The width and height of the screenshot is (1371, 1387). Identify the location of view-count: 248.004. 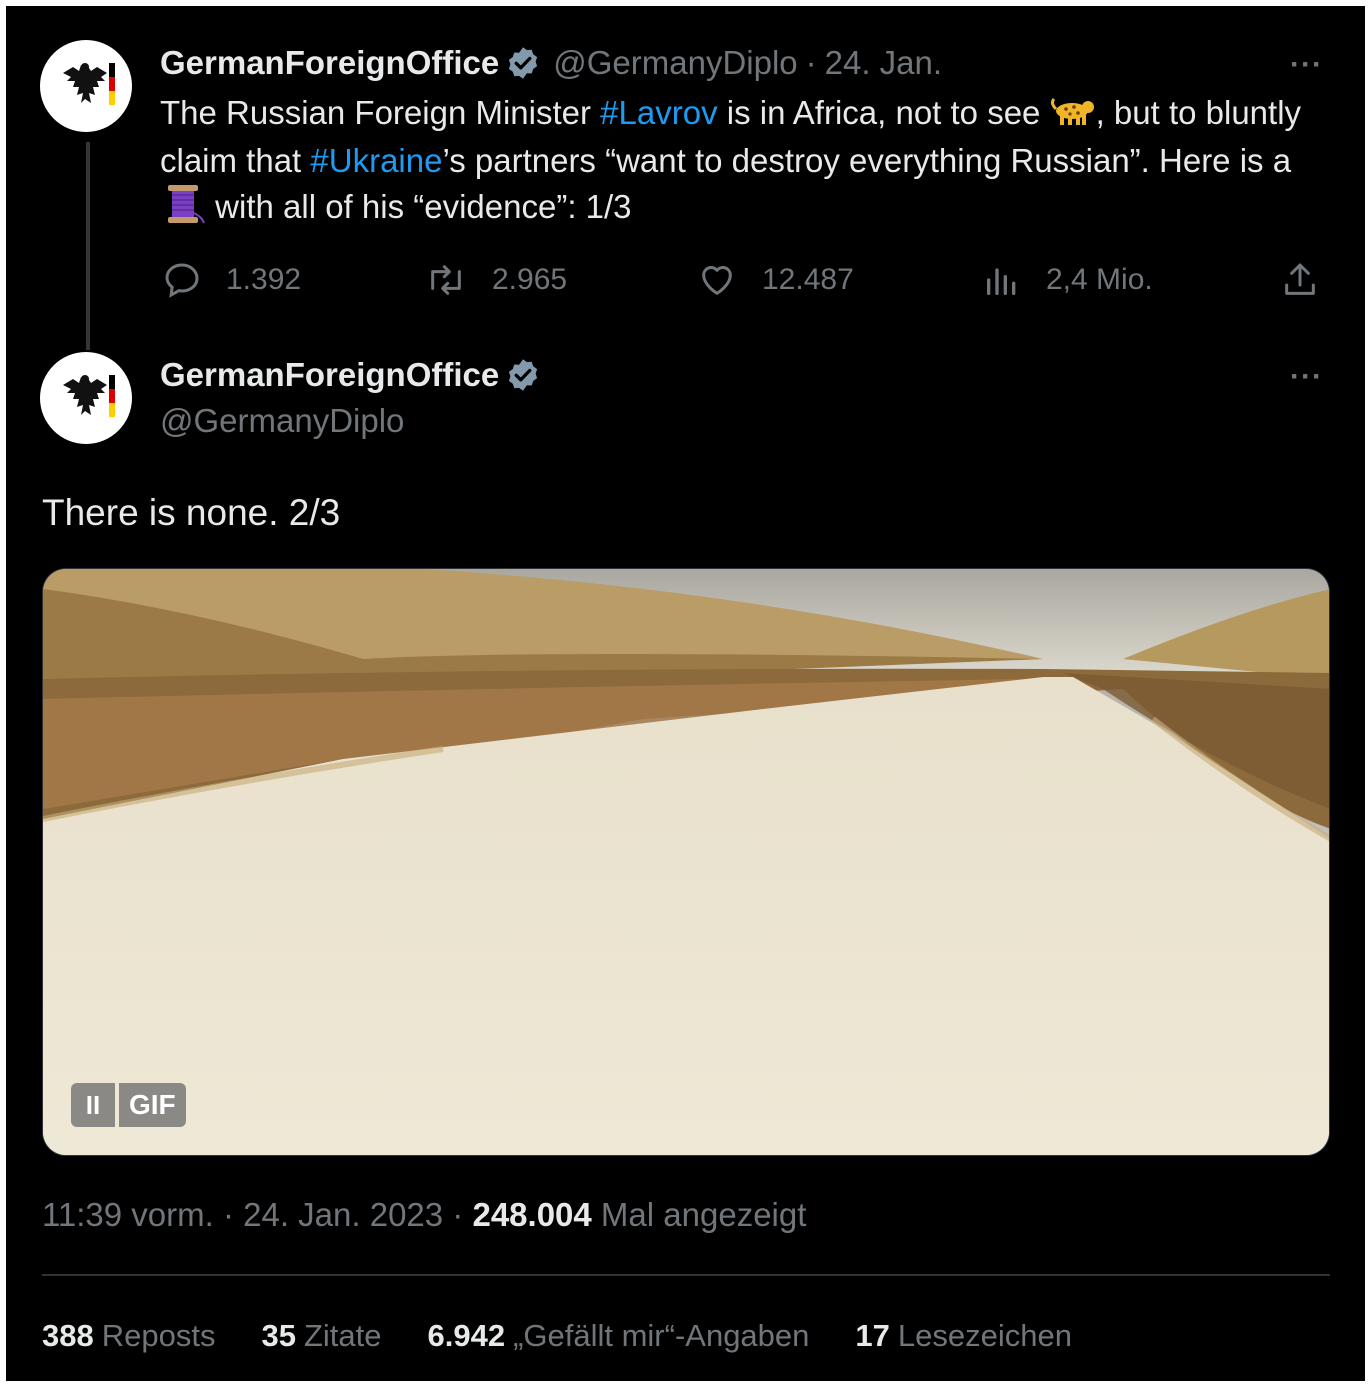
(532, 1214).